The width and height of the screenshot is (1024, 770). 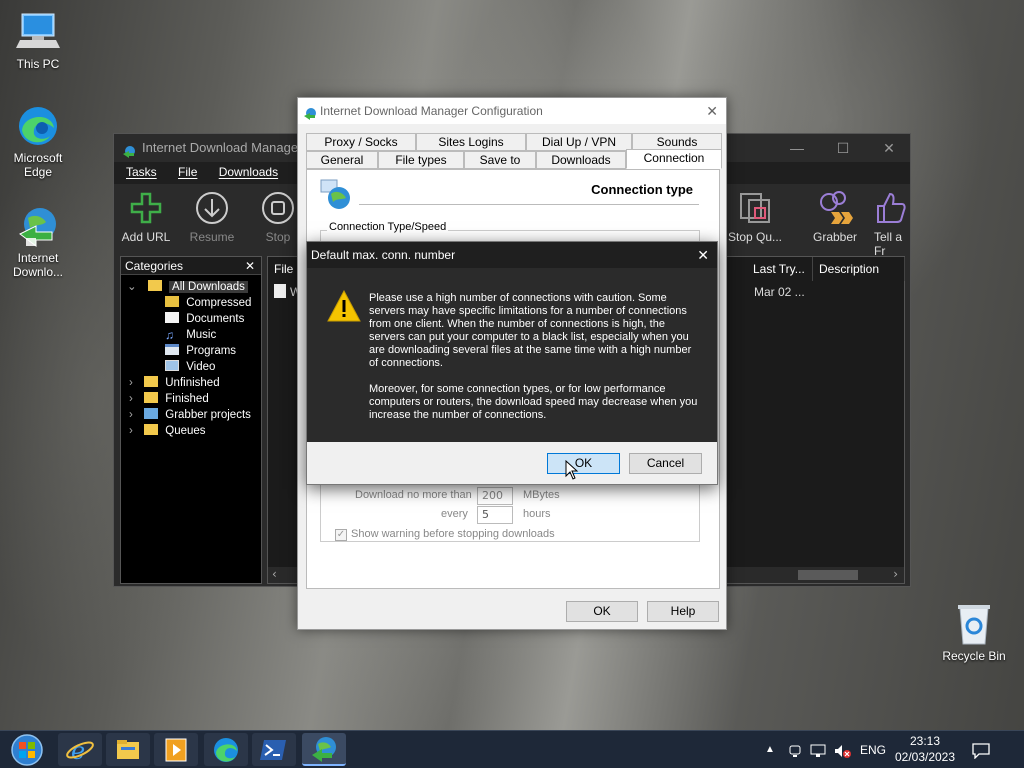 I want to click on alert-titlebar: Default max. conn. number ✕, so click(x=512, y=255).